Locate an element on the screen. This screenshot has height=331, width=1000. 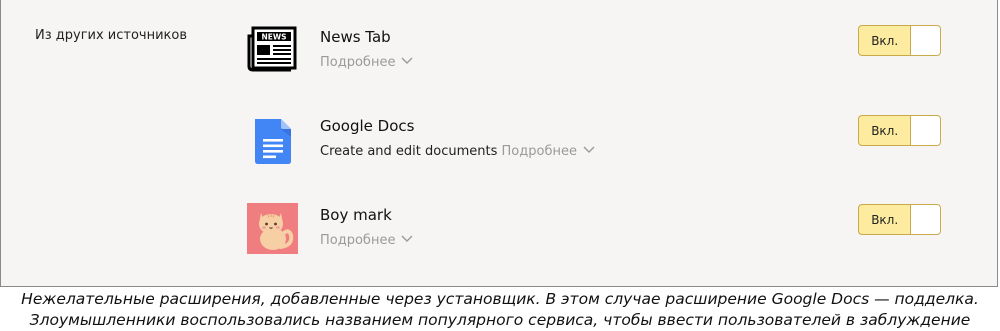
google-docs-icon is located at coordinates (273, 143).